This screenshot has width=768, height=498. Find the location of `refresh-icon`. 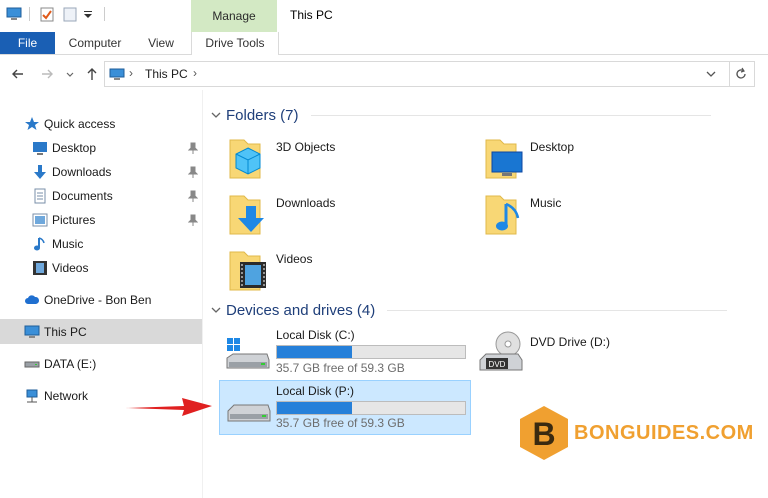

refresh-icon is located at coordinates (741, 73).